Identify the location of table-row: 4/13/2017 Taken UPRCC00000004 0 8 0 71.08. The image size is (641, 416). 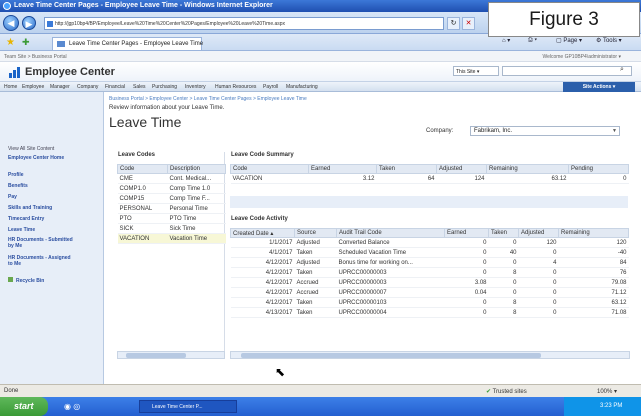
(429, 312).